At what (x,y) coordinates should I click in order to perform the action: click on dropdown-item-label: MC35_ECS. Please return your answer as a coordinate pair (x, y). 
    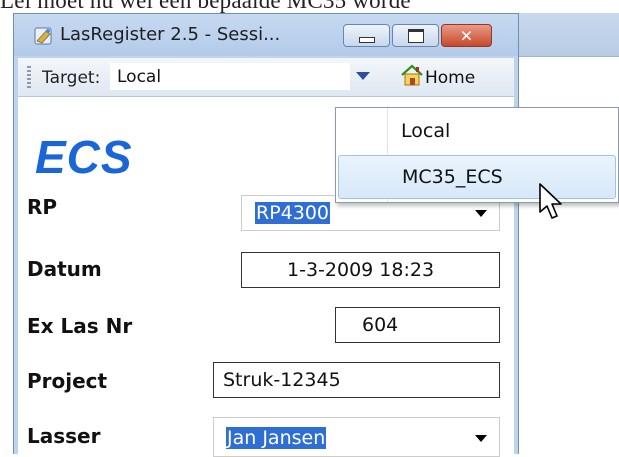
    Looking at the image, I should click on (452, 177).